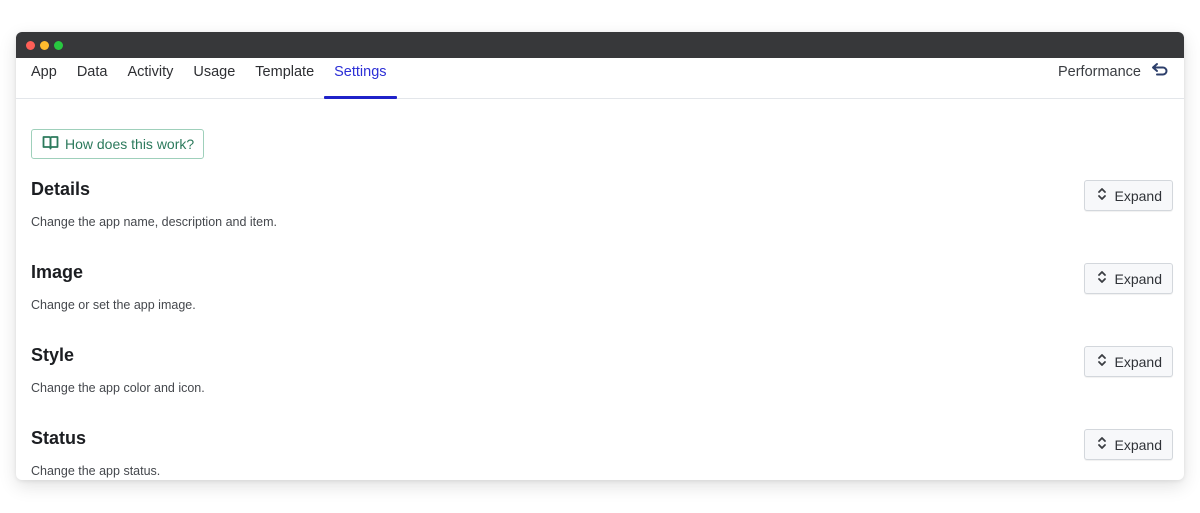  Describe the element at coordinates (57, 272) in the screenshot. I see `section-title: Image` at that location.